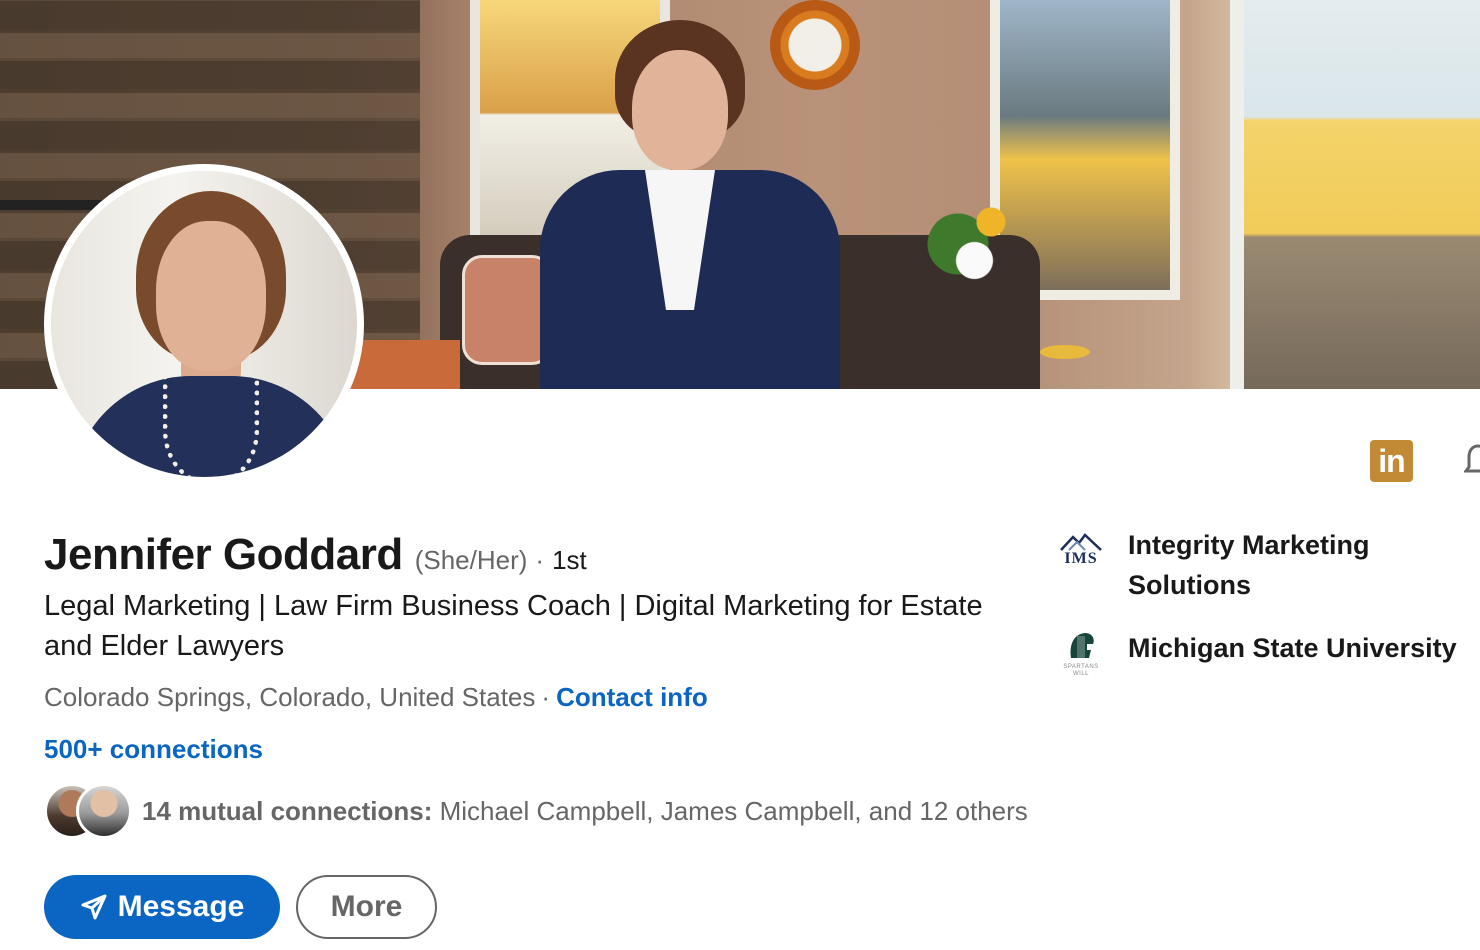 The height and width of the screenshot is (950, 1480). Describe the element at coordinates (181, 906) in the screenshot. I see `message-button-label: Message` at that location.